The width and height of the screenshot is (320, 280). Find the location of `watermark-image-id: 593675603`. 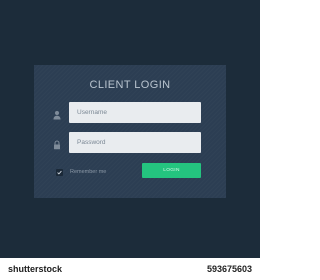

watermark-image-id: 593675603 is located at coordinates (229, 269).